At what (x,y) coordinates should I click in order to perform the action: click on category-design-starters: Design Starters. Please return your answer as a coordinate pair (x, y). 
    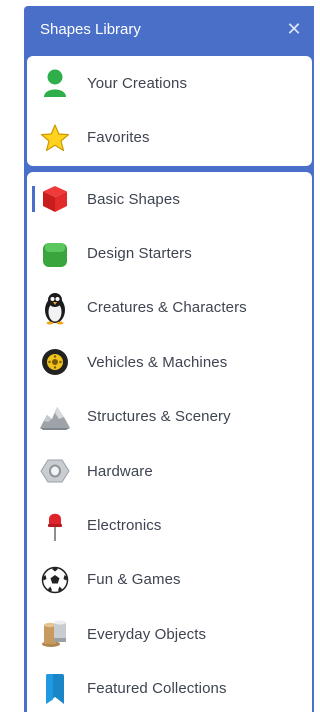
    Looking at the image, I should click on (169, 253).